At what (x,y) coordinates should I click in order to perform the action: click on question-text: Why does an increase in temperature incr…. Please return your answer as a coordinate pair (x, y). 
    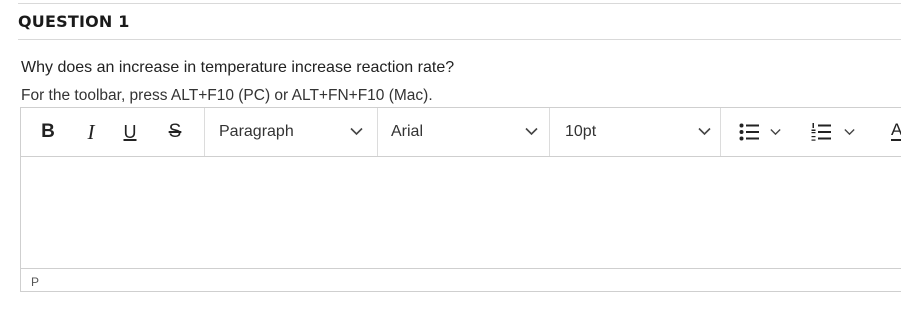
    Looking at the image, I should click on (238, 67).